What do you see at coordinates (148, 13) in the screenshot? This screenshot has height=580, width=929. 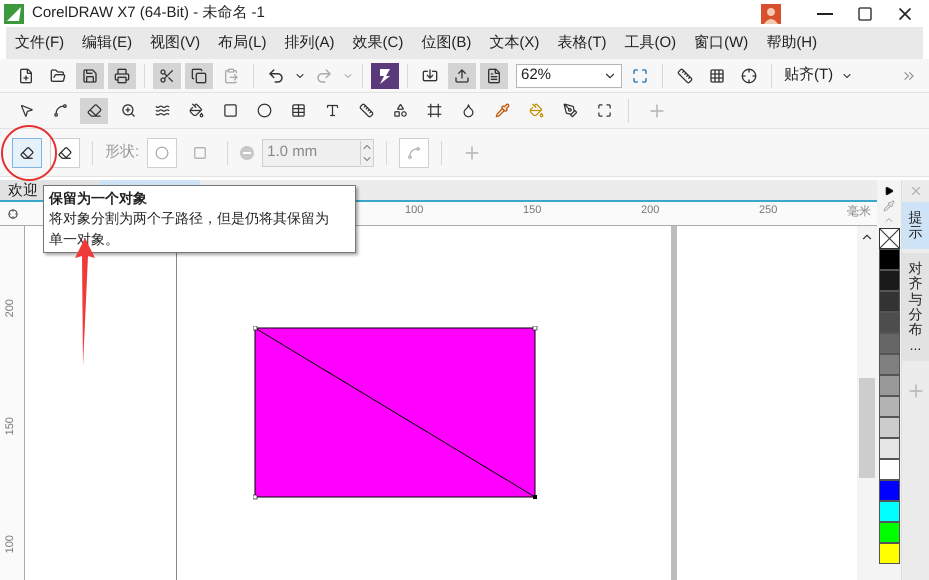 I see `window-title: CorelDRAW X7 (64-Bit) - 未命名 -1` at bounding box center [148, 13].